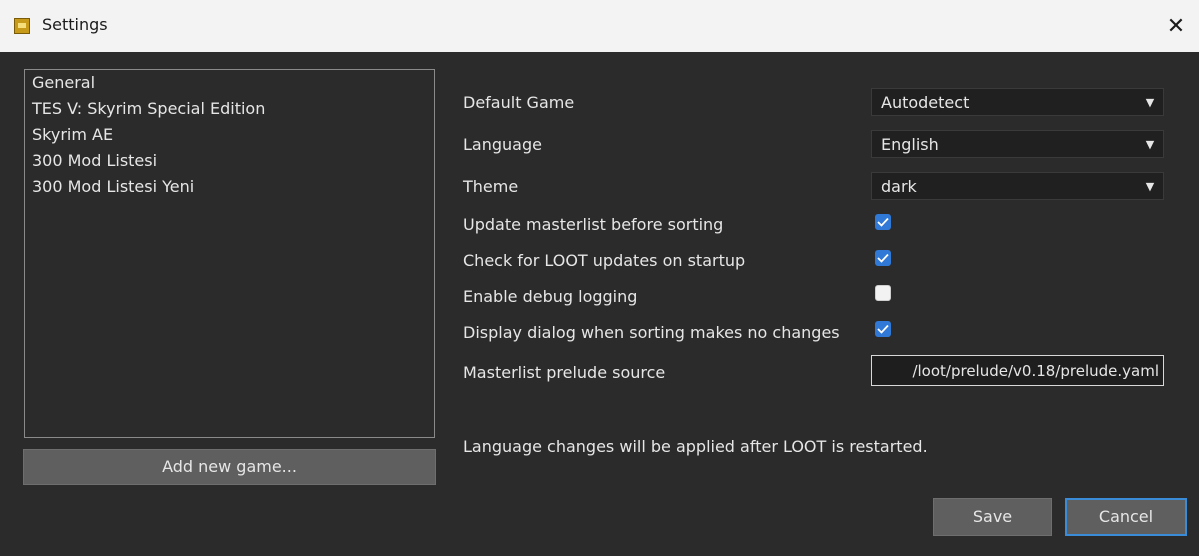  I want to click on theme-value: dark, so click(899, 186).